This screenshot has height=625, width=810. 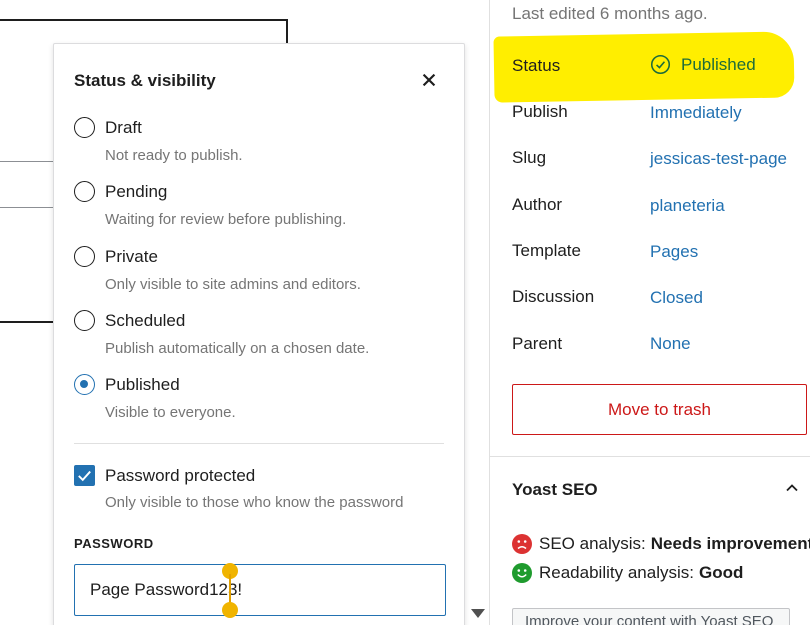 I want to click on popover-divider, so click(x=259, y=443).